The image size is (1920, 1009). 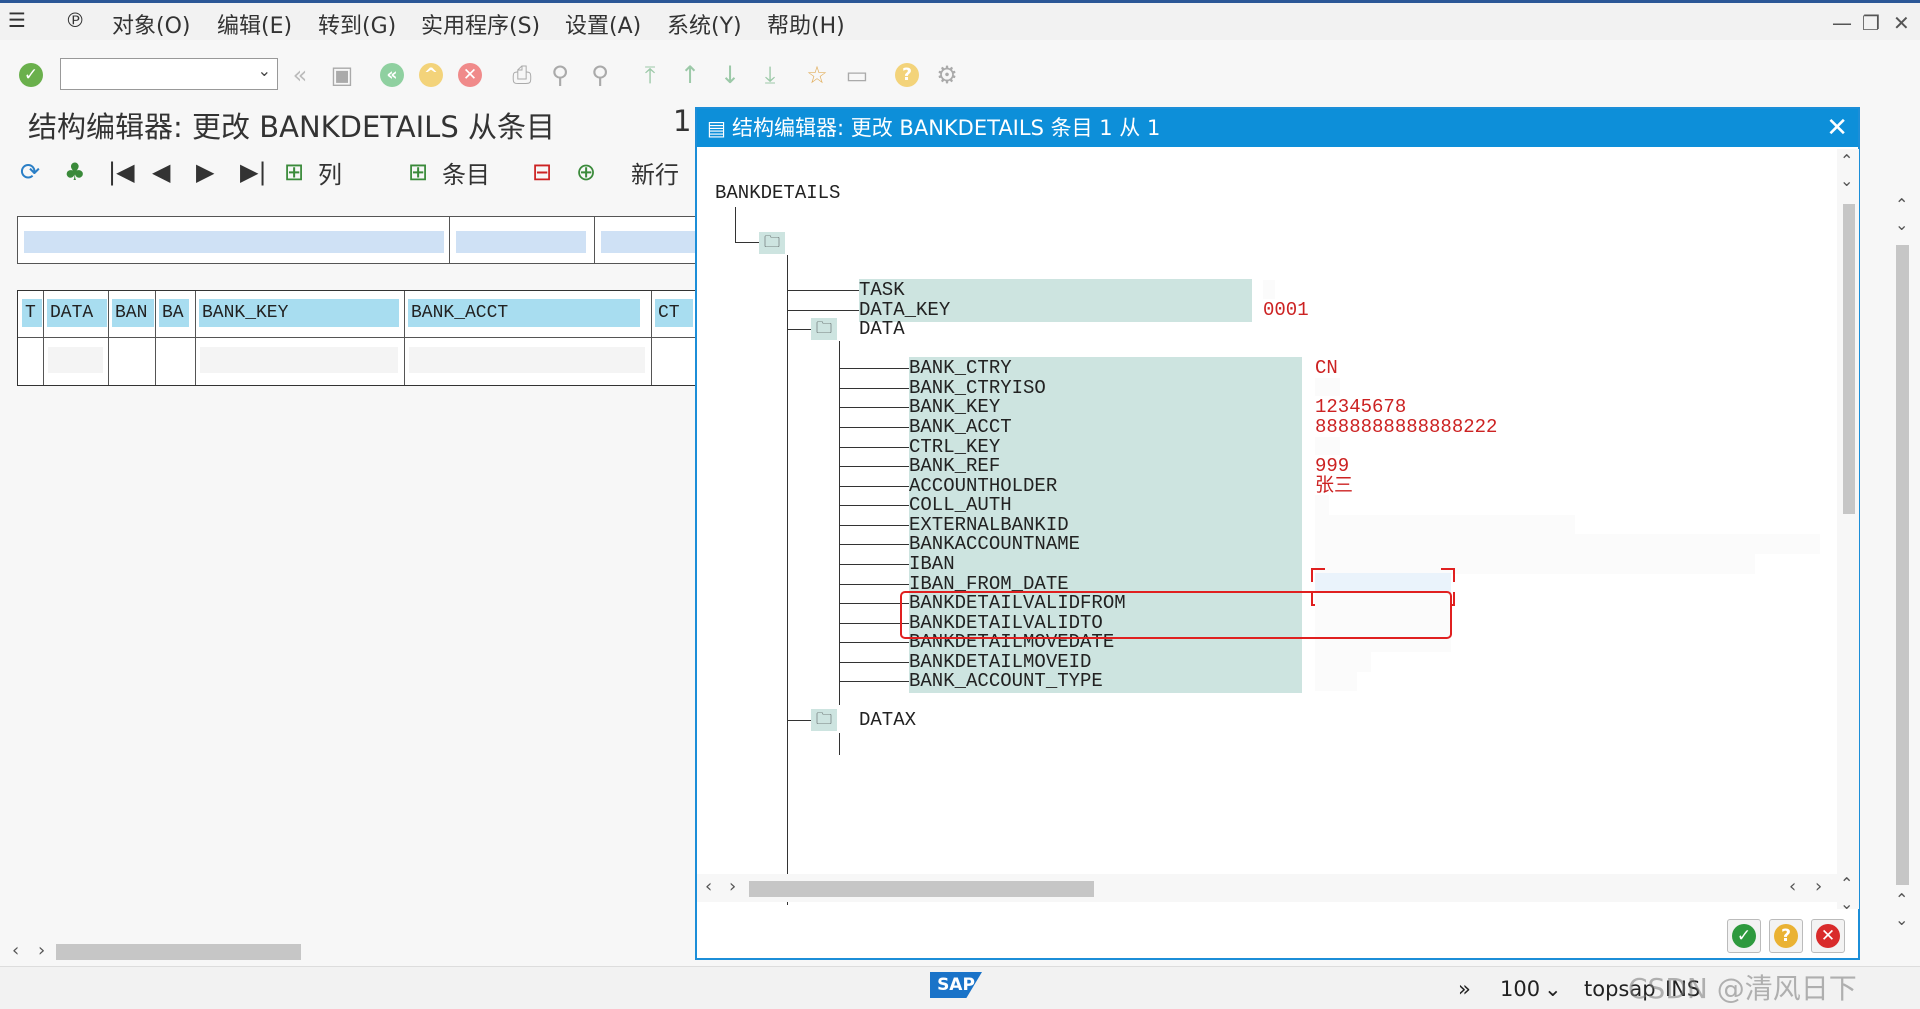 What do you see at coordinates (674, 313) in the screenshot?
I see `column-header: CT` at bounding box center [674, 313].